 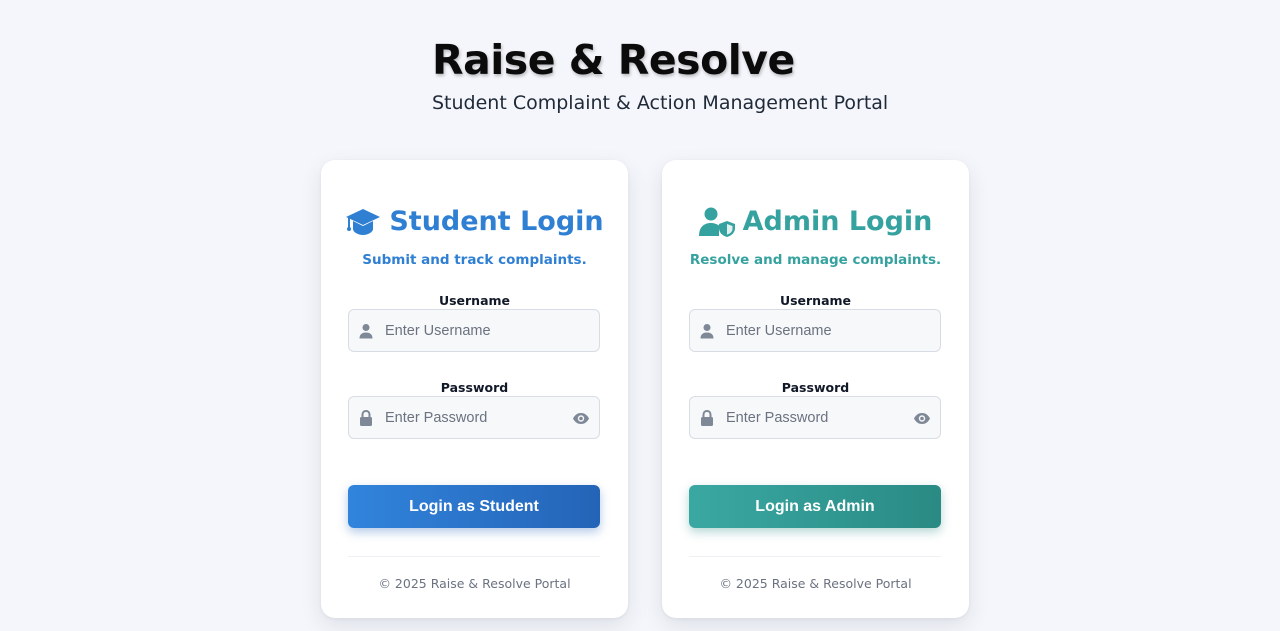 I want to click on admin-username-input, so click(x=821, y=330).